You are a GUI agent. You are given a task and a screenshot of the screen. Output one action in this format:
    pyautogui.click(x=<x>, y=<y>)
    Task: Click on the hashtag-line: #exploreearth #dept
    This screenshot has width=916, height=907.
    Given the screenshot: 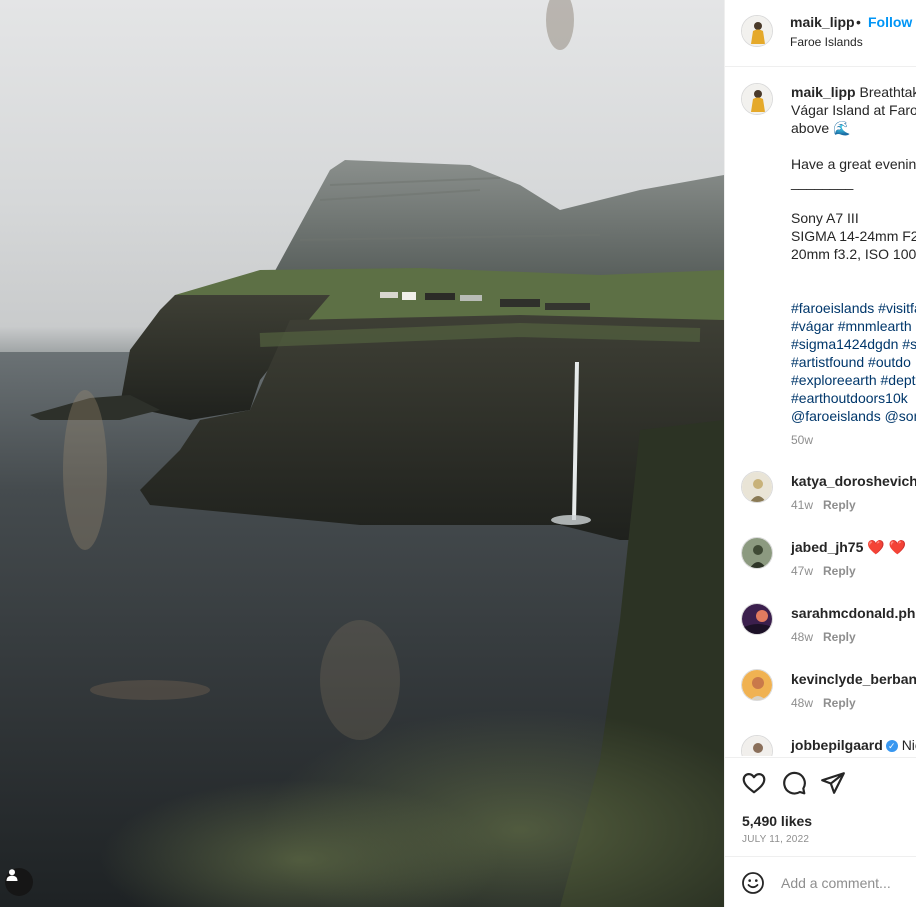 What is the action you would take?
    pyautogui.click(x=853, y=380)
    